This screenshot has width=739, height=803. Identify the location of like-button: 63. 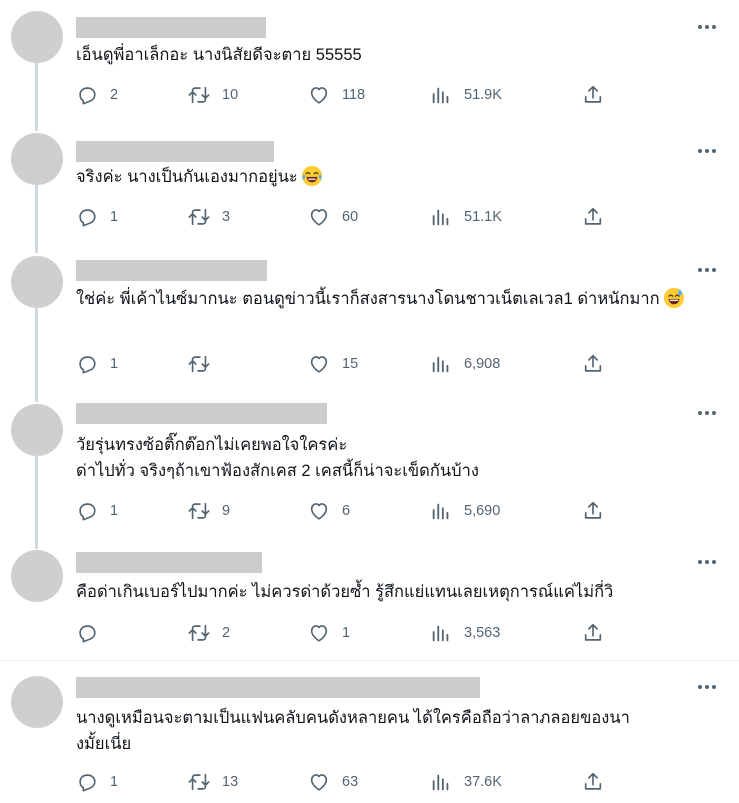
(333, 782).